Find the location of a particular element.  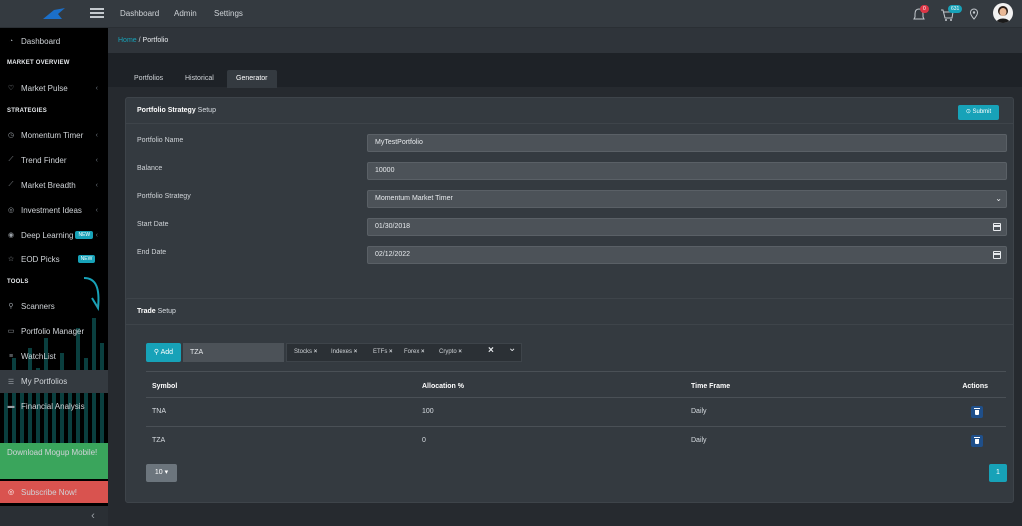

sidebar-item-scanners: ⚲ Scanners ‹ is located at coordinates (54, 306).